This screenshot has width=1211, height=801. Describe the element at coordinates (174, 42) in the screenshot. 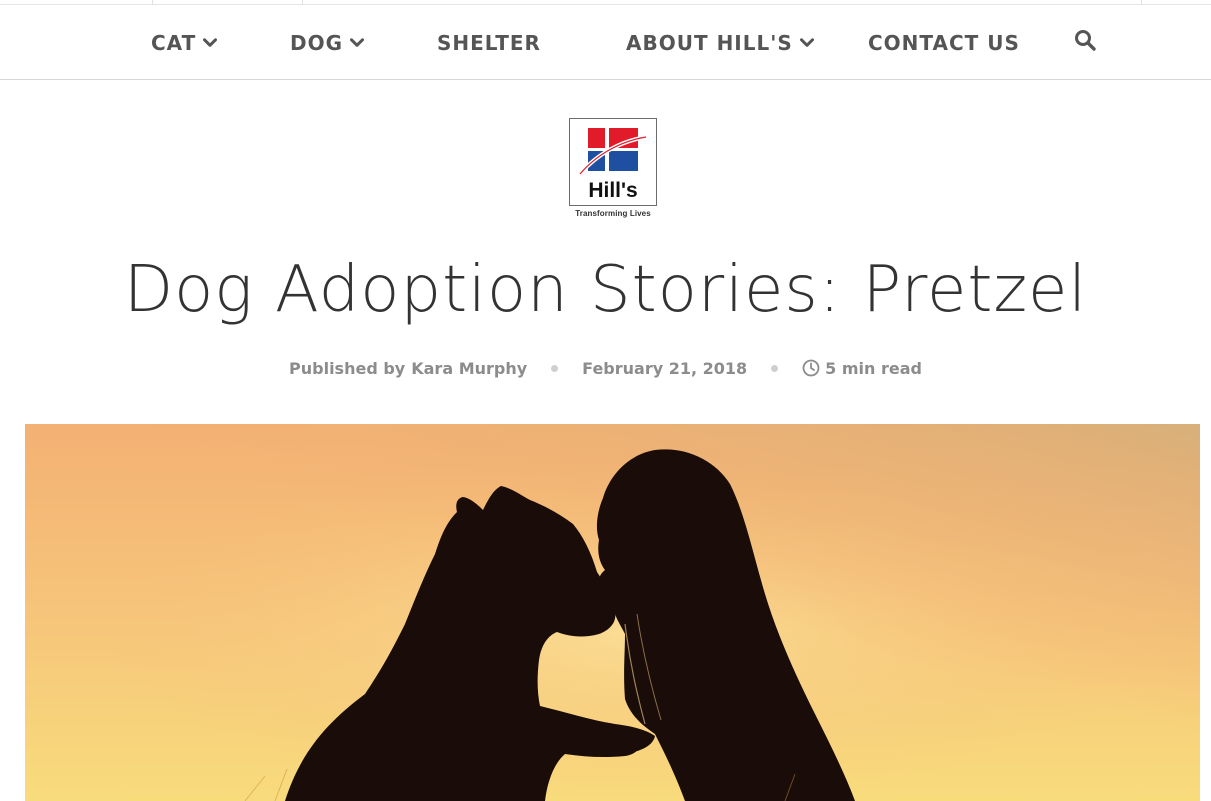

I see `nav-item-label: CAT` at that location.